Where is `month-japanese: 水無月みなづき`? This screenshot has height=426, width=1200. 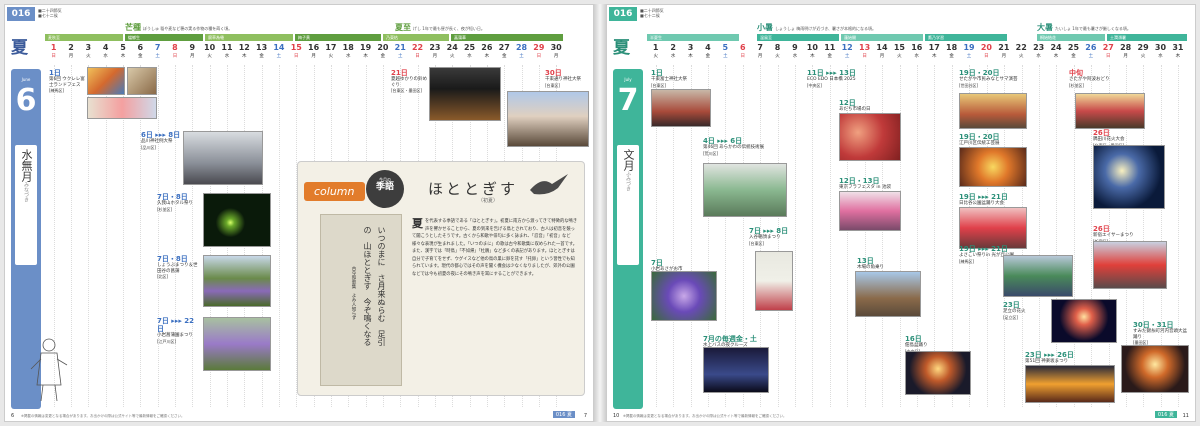 month-japanese: 水無月みなづき is located at coordinates (26, 205).